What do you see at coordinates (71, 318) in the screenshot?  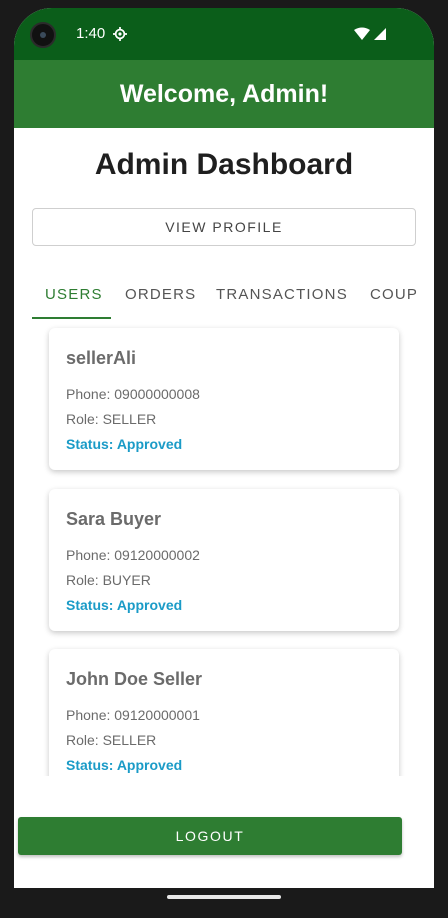 I see `tab-indicator` at bounding box center [71, 318].